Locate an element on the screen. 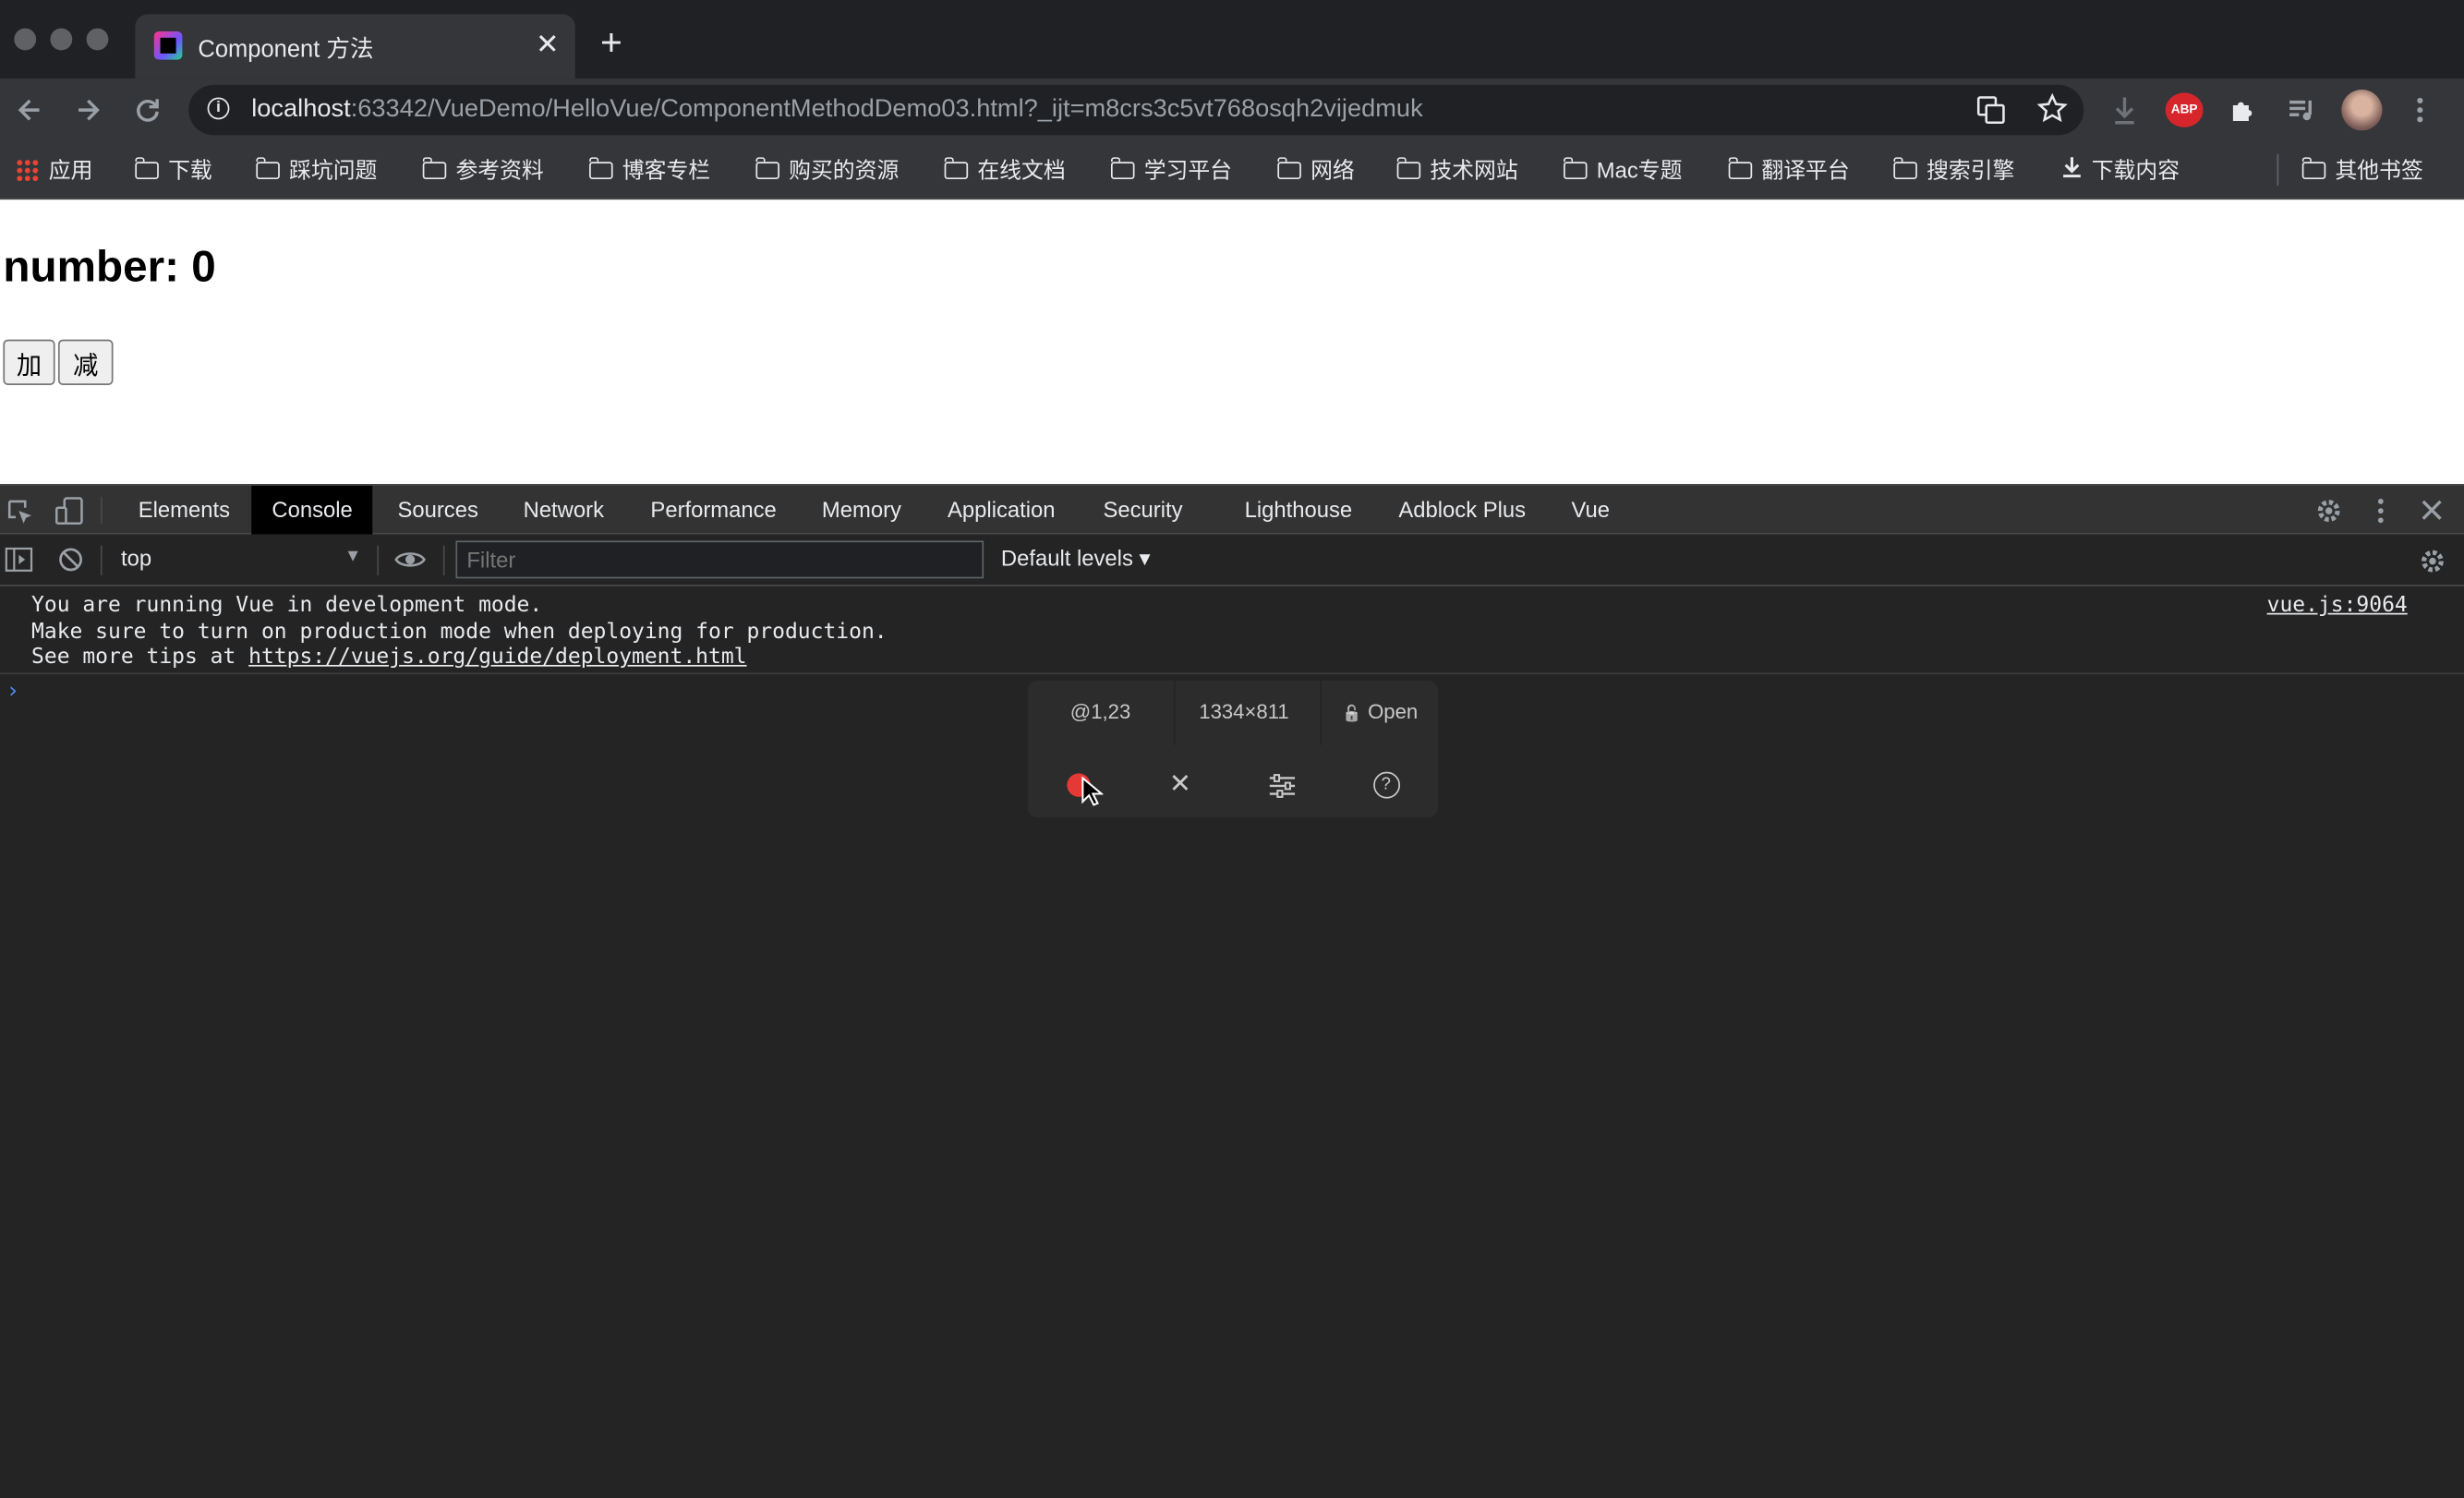  add-button: 加 is located at coordinates (29, 362).